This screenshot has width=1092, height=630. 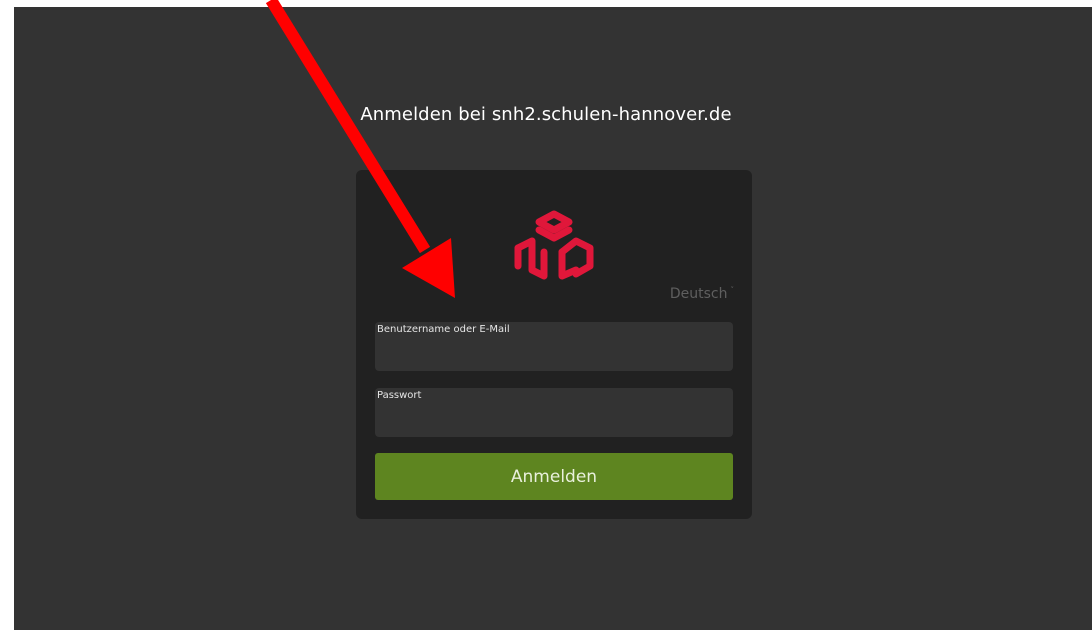 What do you see at coordinates (698, 294) in the screenshot?
I see `language-label: Deutsch` at bounding box center [698, 294].